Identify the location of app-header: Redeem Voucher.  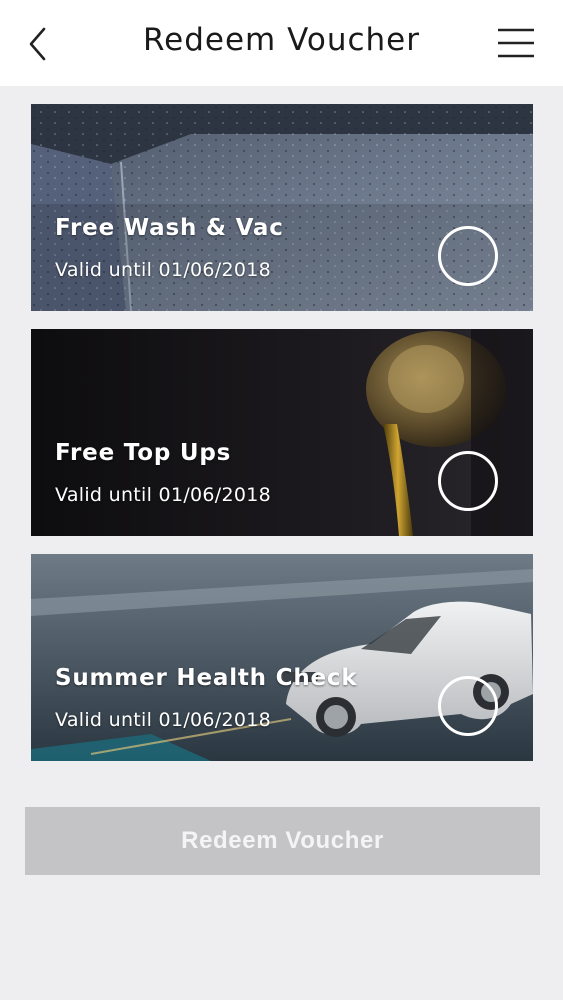
(281, 43).